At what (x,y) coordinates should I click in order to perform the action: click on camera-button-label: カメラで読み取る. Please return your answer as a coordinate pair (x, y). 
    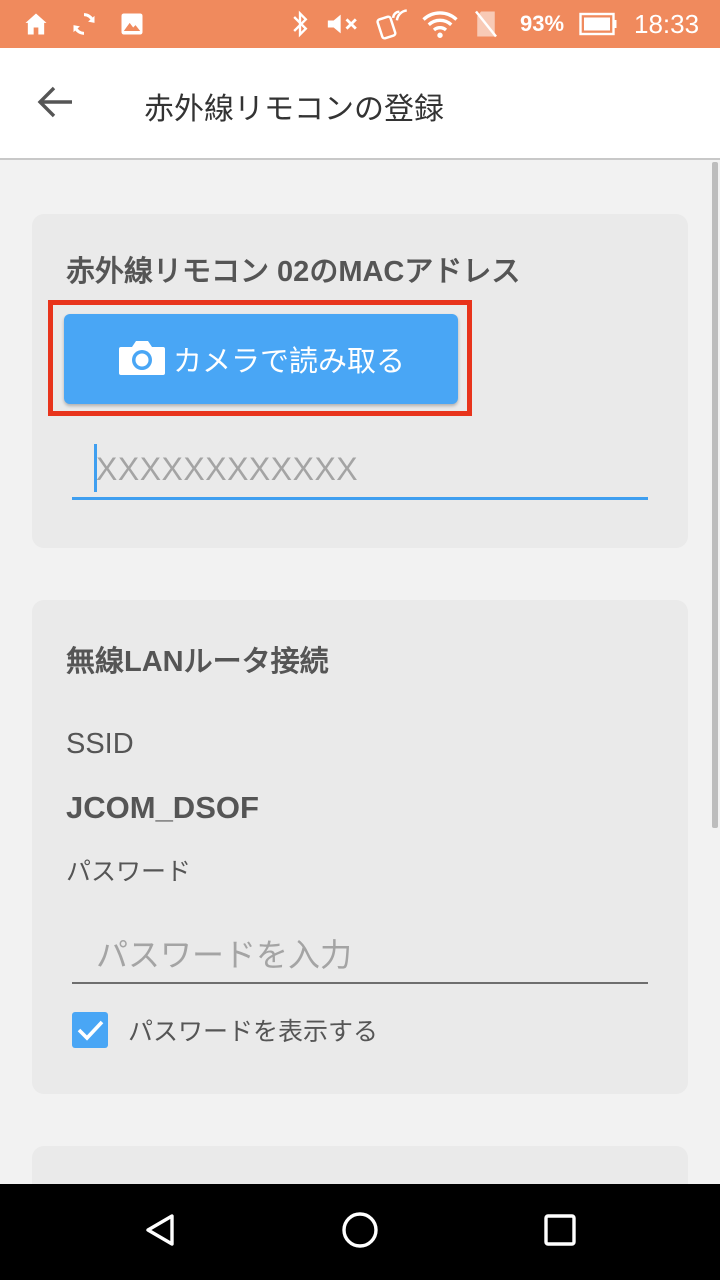
    Looking at the image, I should click on (288, 361).